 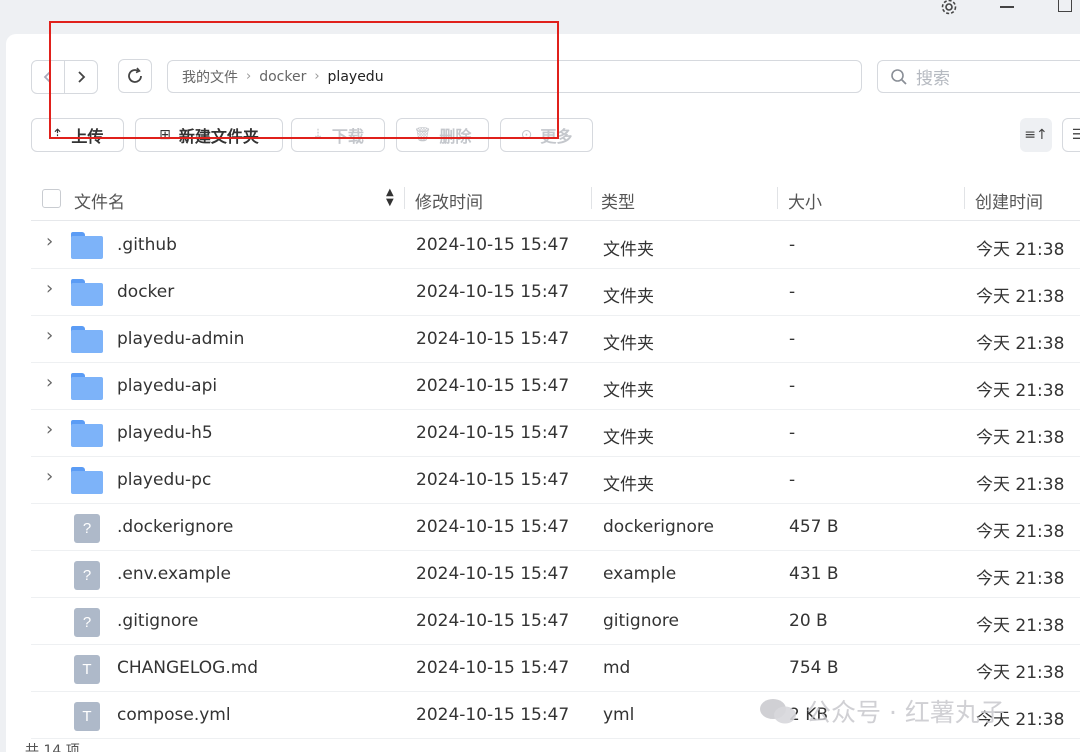 What do you see at coordinates (51, 198) in the screenshot?
I see `select-all-checkbox` at bounding box center [51, 198].